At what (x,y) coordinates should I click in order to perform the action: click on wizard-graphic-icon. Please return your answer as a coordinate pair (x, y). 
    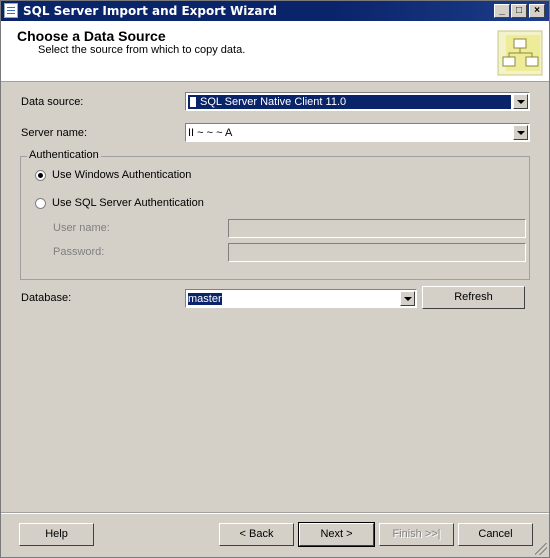
    Looking at the image, I should click on (520, 53).